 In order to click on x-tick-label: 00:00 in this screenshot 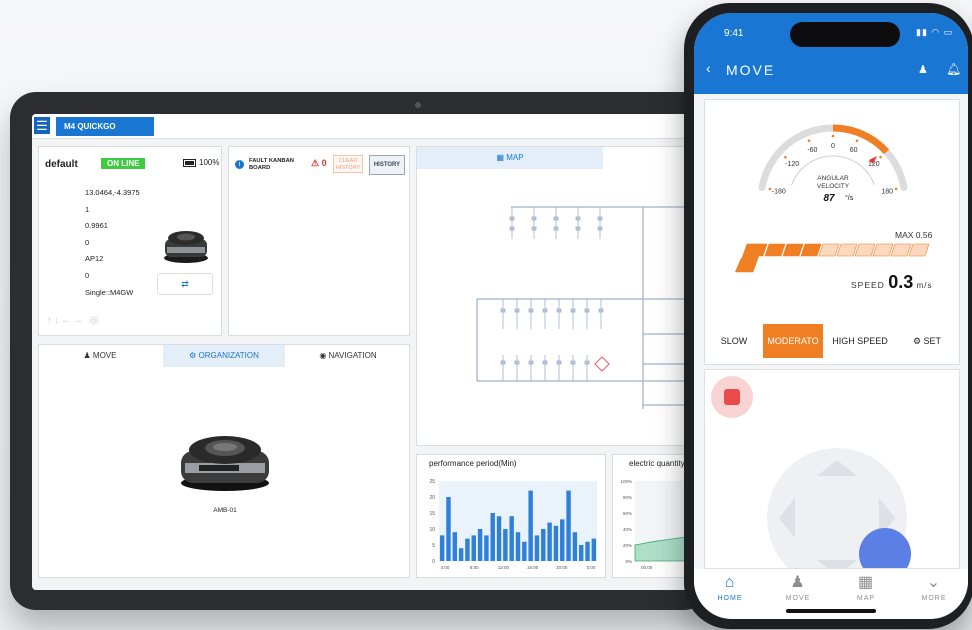, I will do `click(647, 567)`.